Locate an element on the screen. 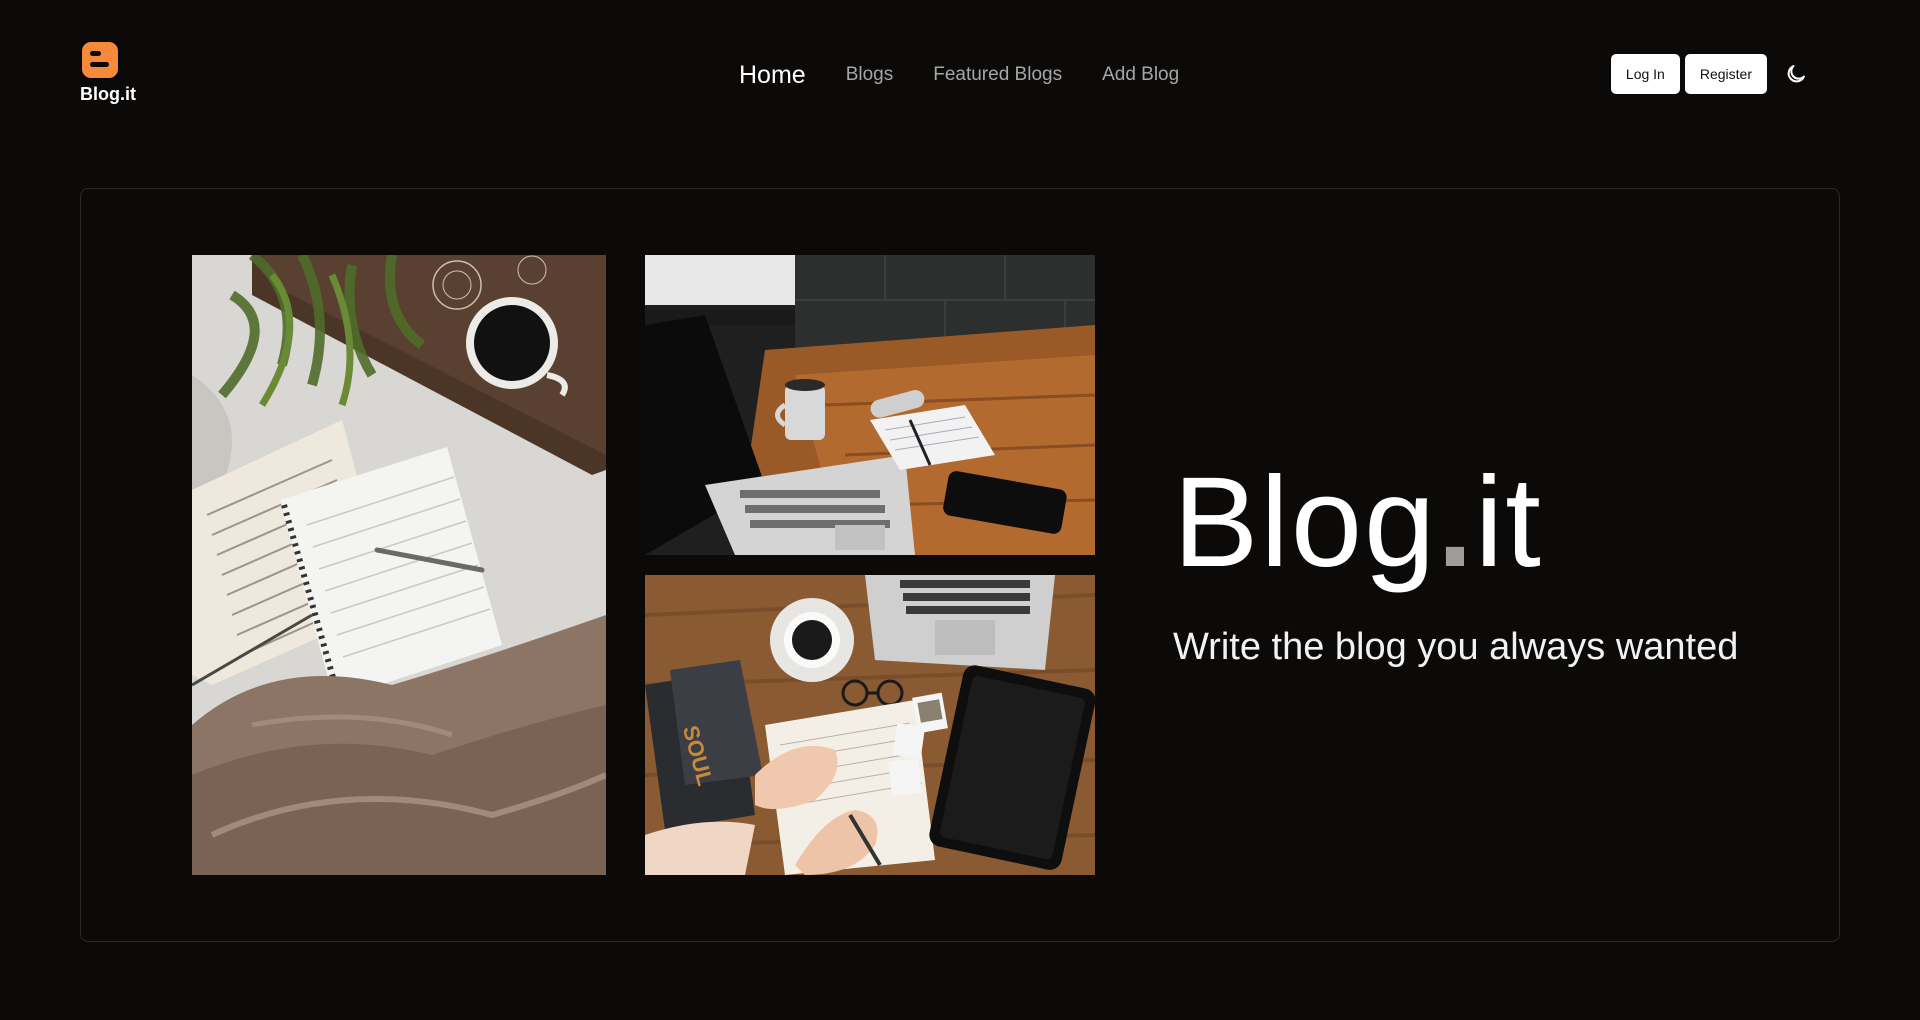 Image resolution: width=1920 pixels, height=1020 pixels. laptop-desk-coffee-photo is located at coordinates (870, 405).